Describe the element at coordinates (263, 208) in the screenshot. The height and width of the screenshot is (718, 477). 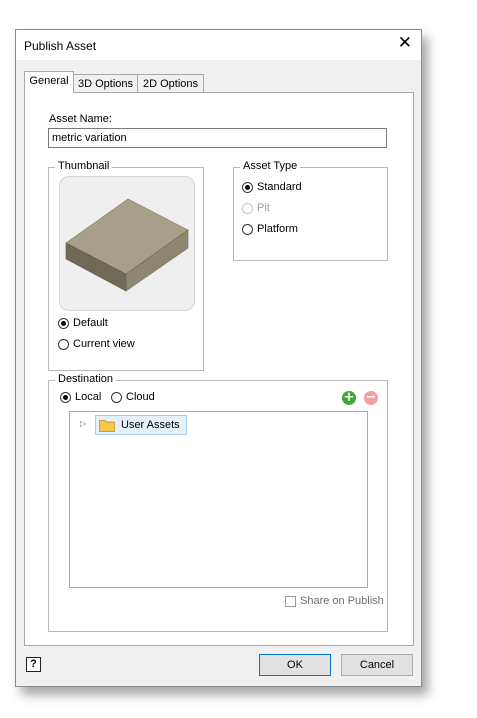
I see `asset-type-pit-label: Pit` at that location.